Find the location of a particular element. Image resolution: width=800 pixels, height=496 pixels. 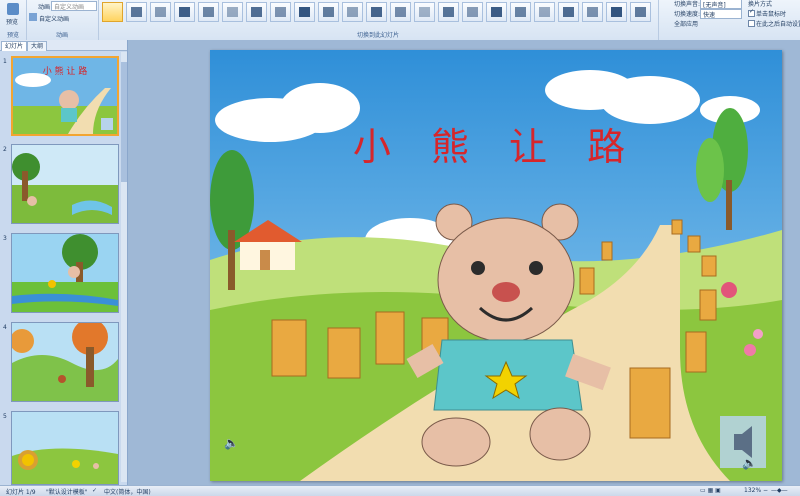

view-buttons: ▭ ▦ ▣ is located at coordinates (710, 490).